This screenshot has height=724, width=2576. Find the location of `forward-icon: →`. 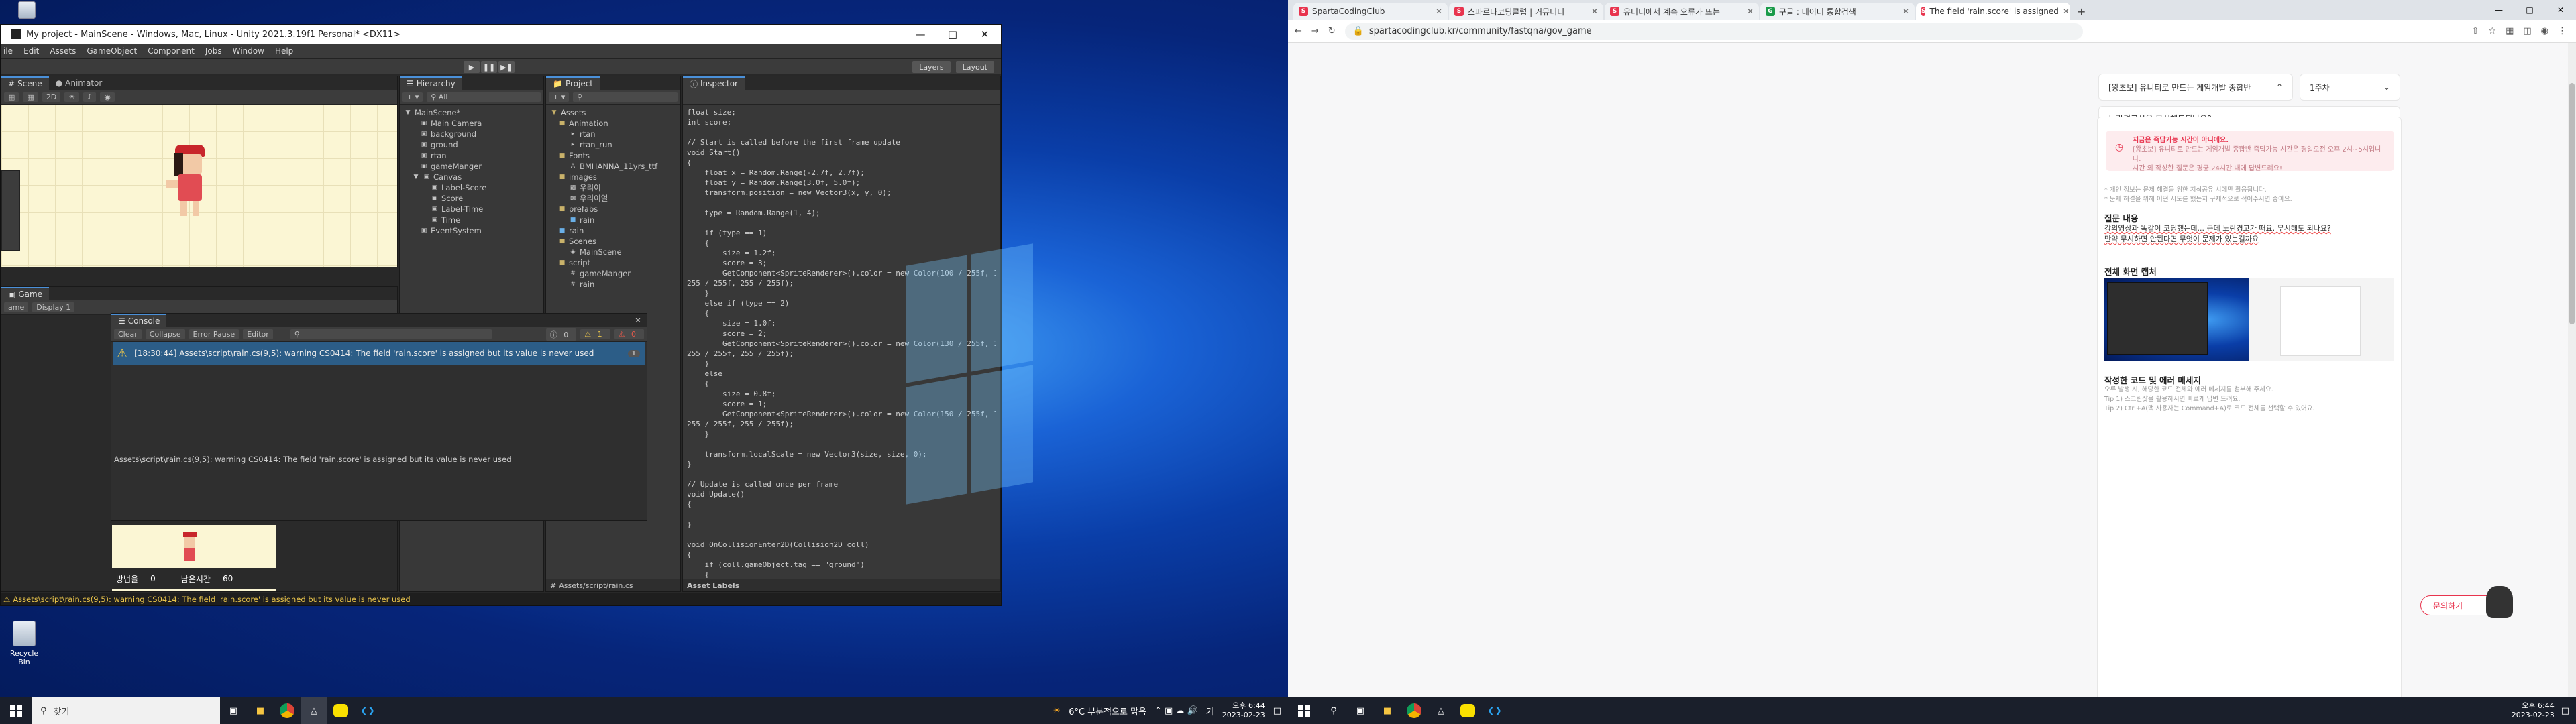

forward-icon: → is located at coordinates (1315, 31).